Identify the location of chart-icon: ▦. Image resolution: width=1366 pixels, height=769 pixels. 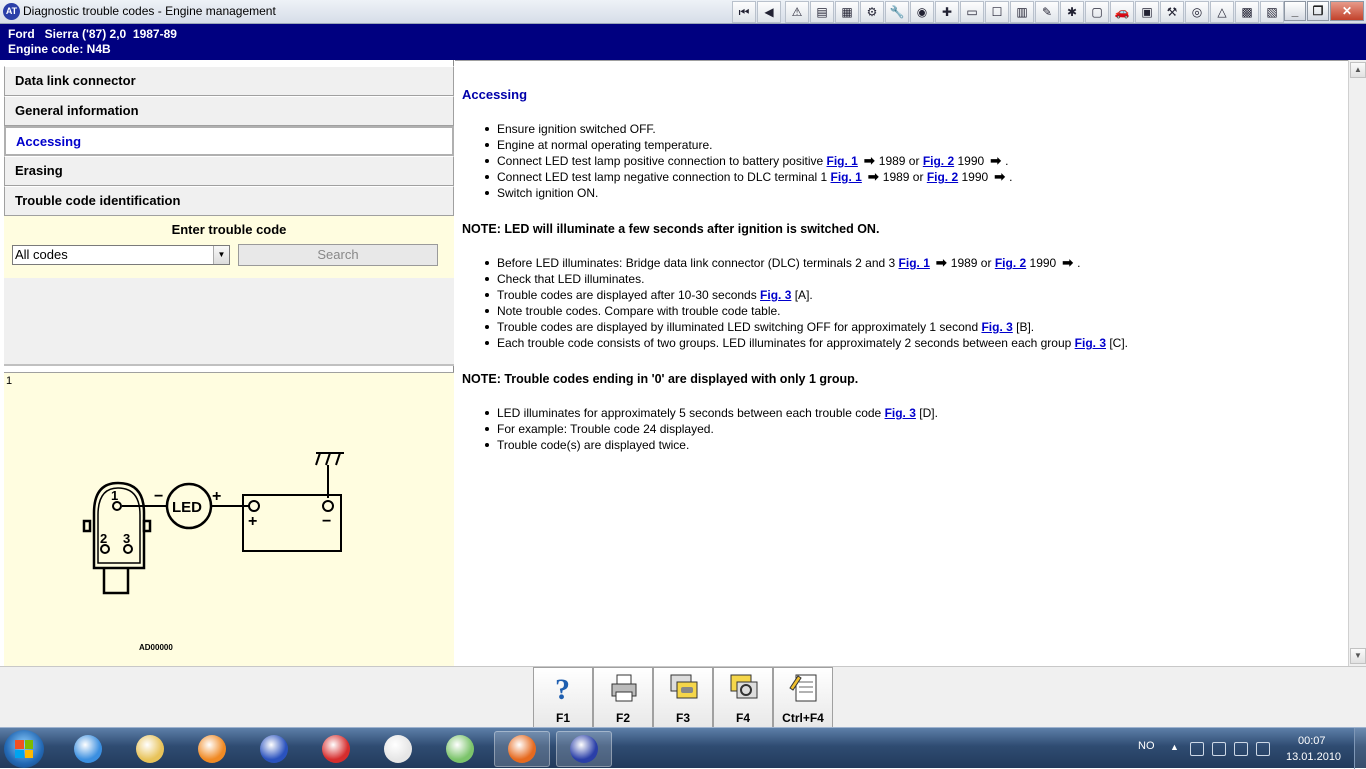
(847, 12).